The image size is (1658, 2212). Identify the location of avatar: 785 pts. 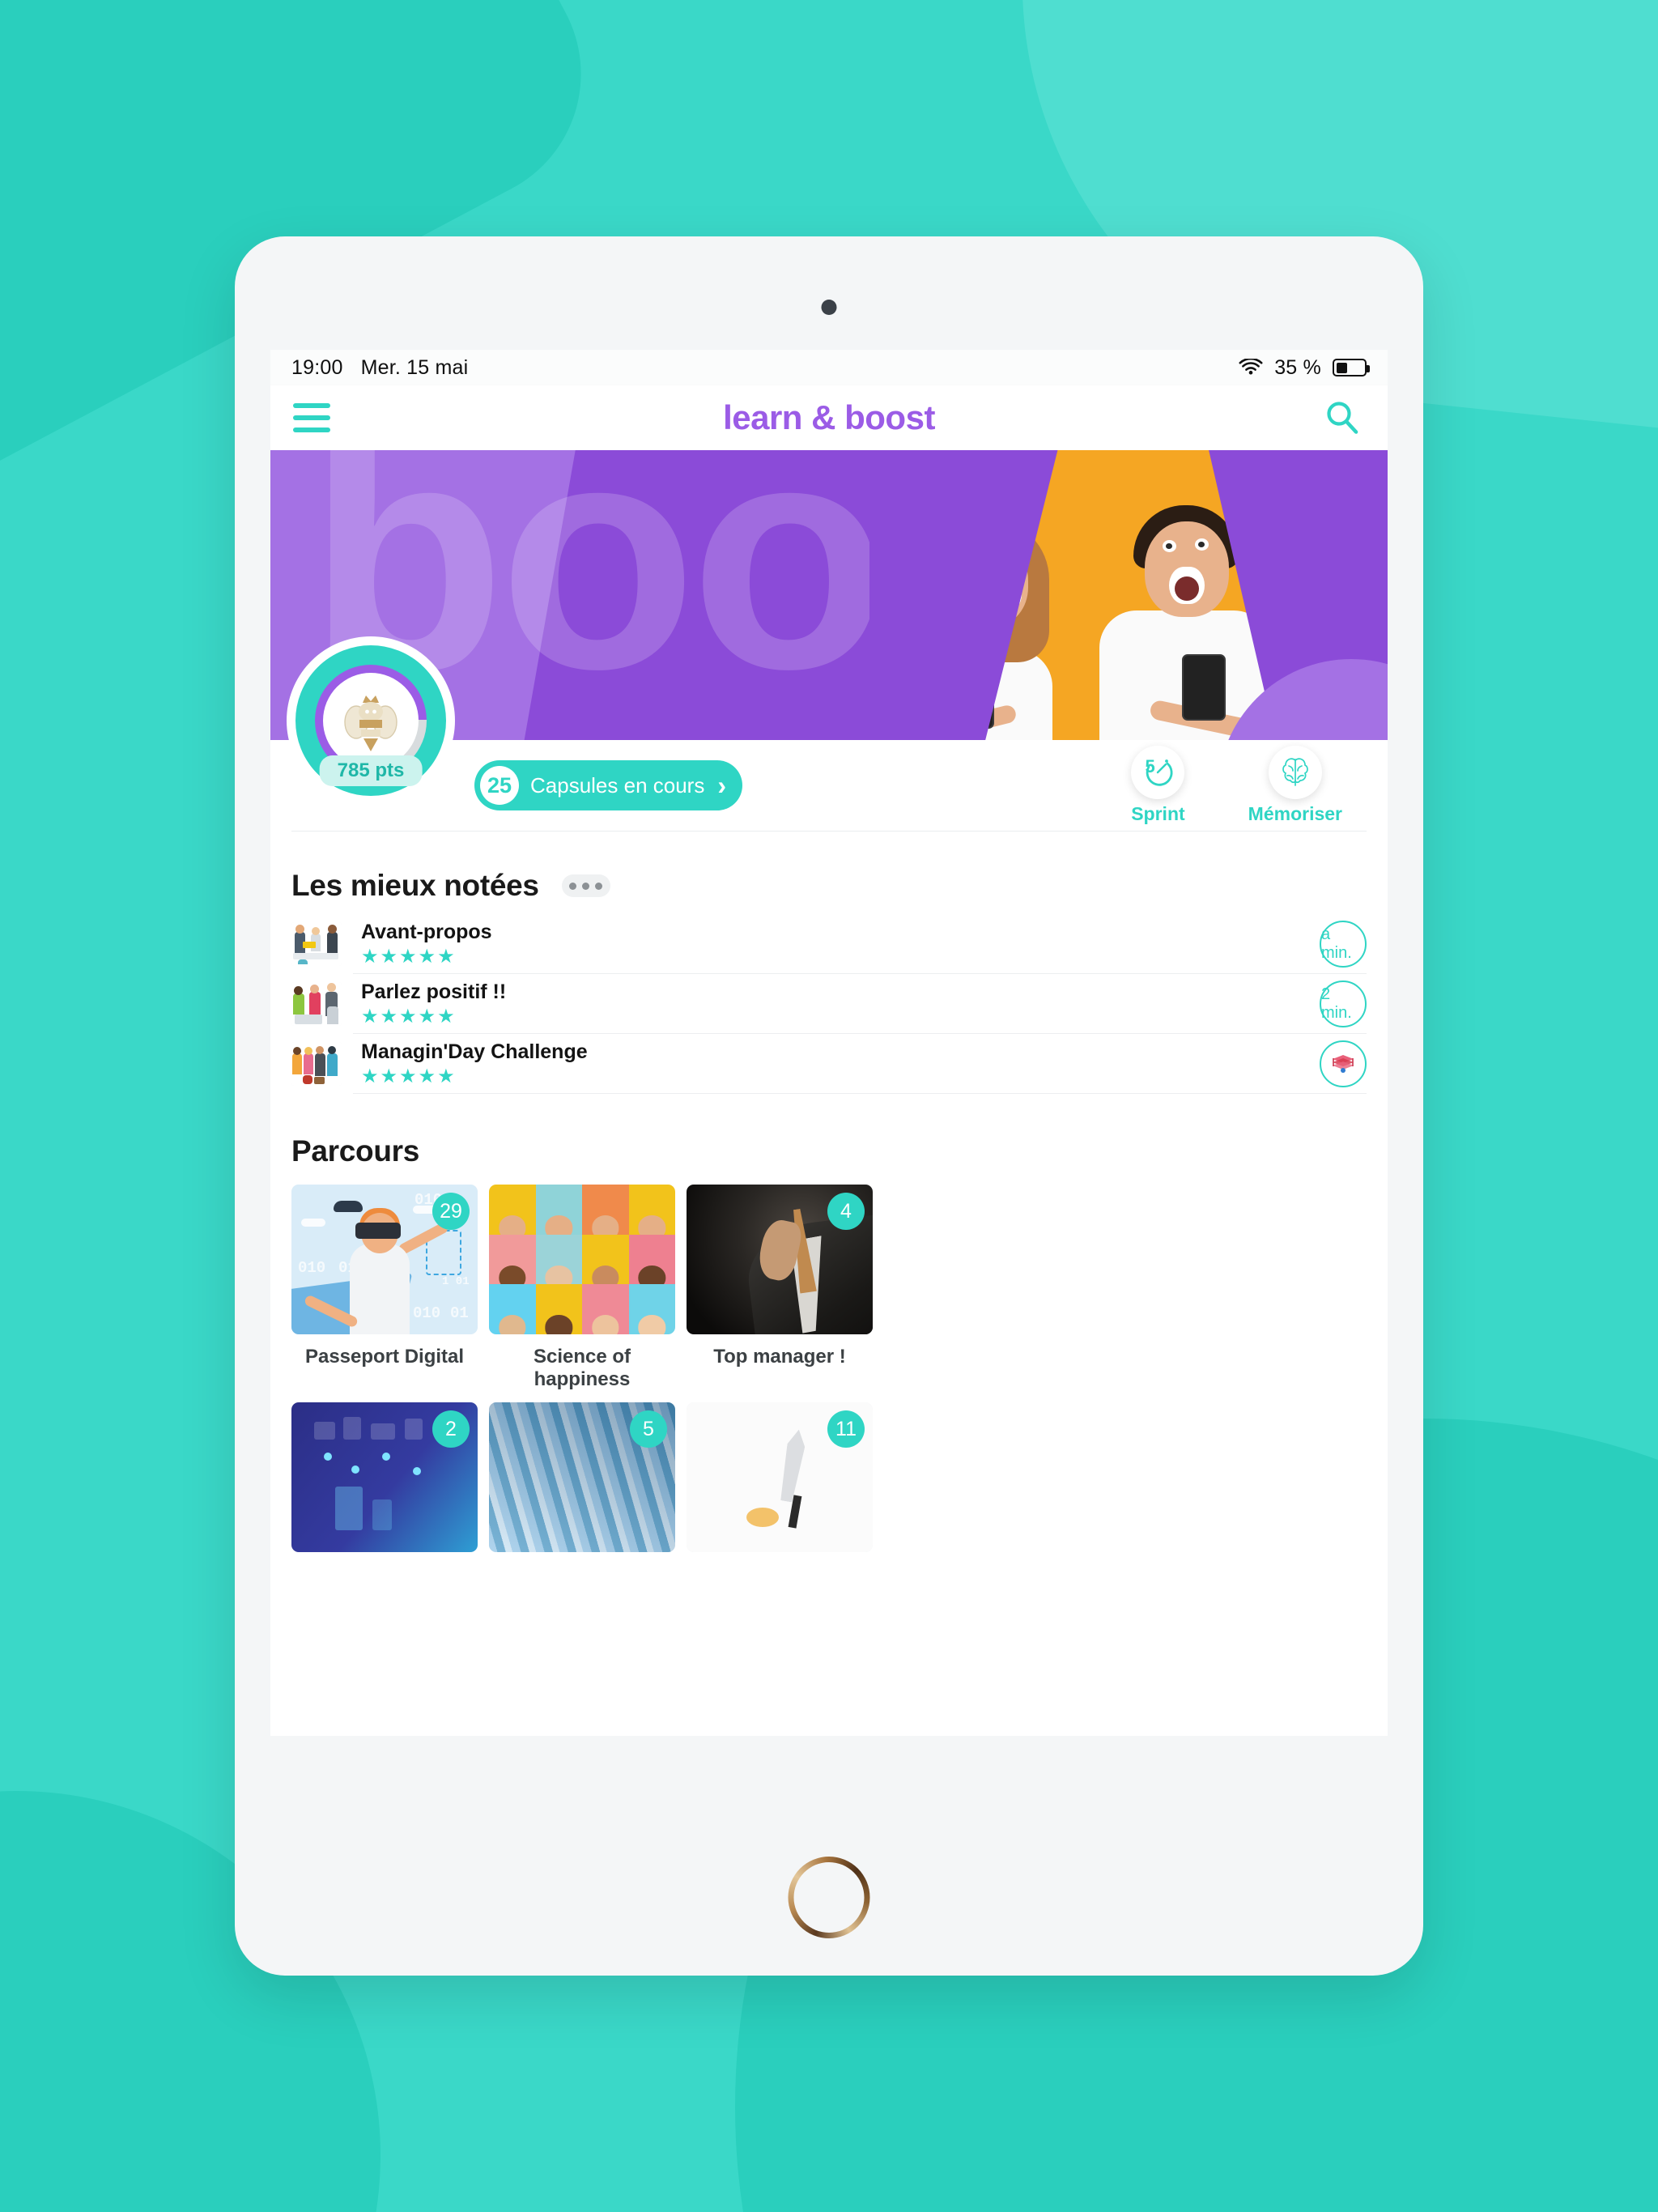
(371, 720).